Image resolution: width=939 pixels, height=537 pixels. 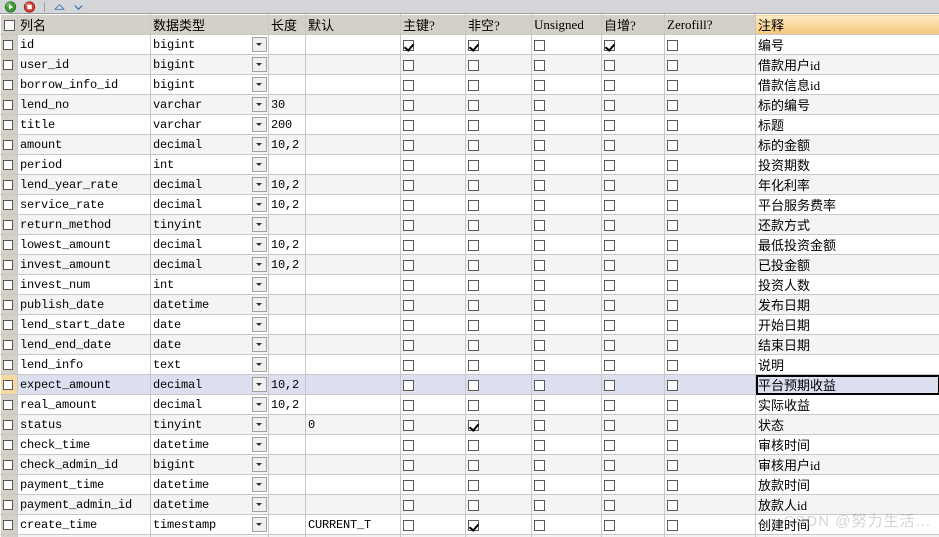 I want to click on cell-column-name: invest_amount, so click(x=84, y=264).